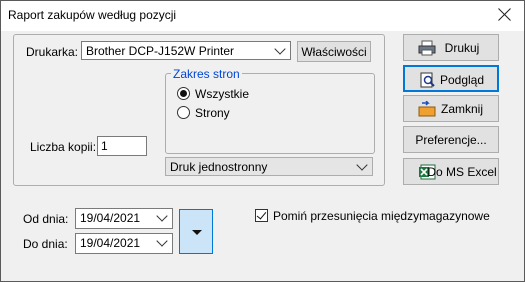  I want to click on triangle-down-icon, so click(197, 232).